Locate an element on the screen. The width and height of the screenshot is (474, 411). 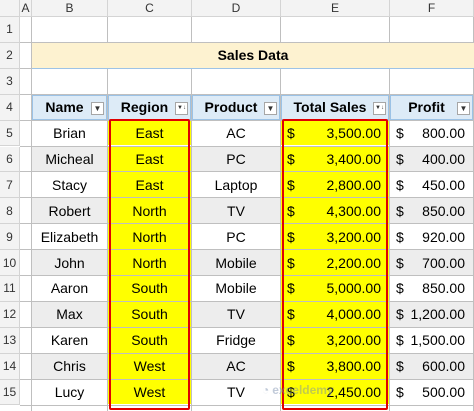
row-header-6: 6 is located at coordinates (10, 159).